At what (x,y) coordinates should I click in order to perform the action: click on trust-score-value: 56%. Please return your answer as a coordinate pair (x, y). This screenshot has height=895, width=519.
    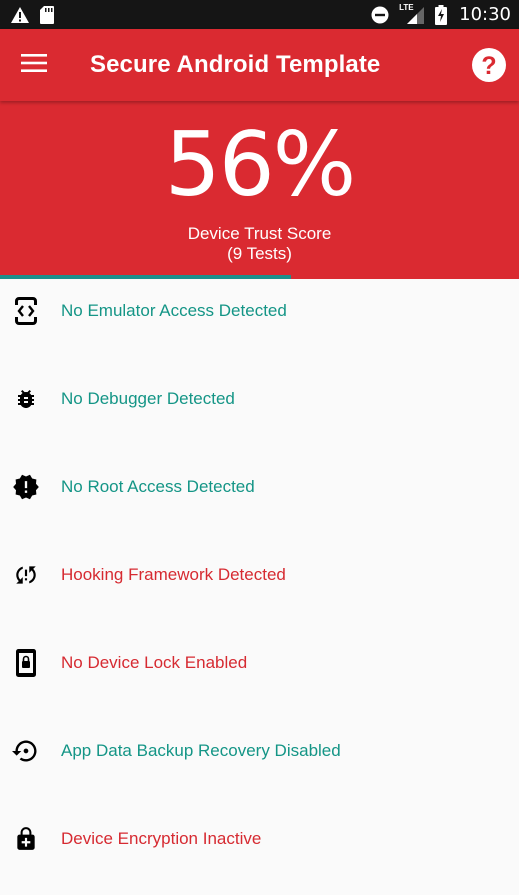
    Looking at the image, I should click on (260, 164).